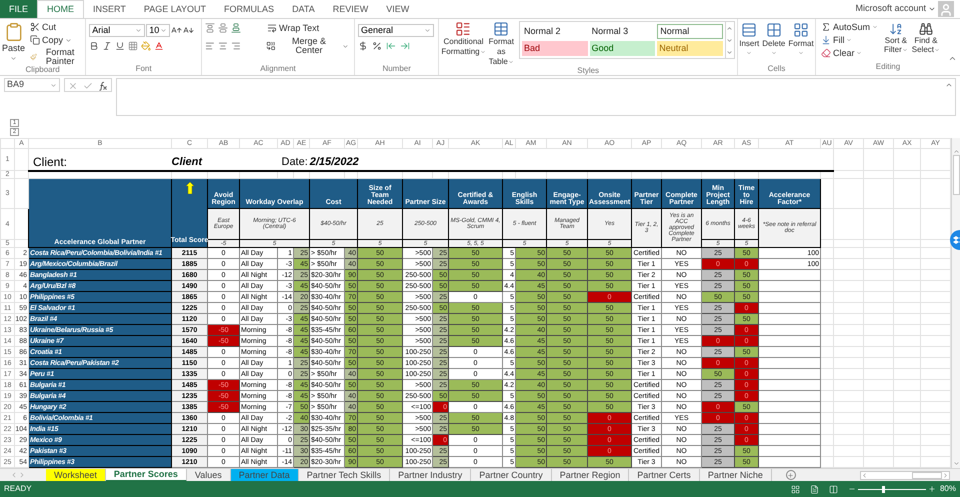 This screenshot has height=497, width=960. I want to click on group-label: Alignment, so click(278, 70).